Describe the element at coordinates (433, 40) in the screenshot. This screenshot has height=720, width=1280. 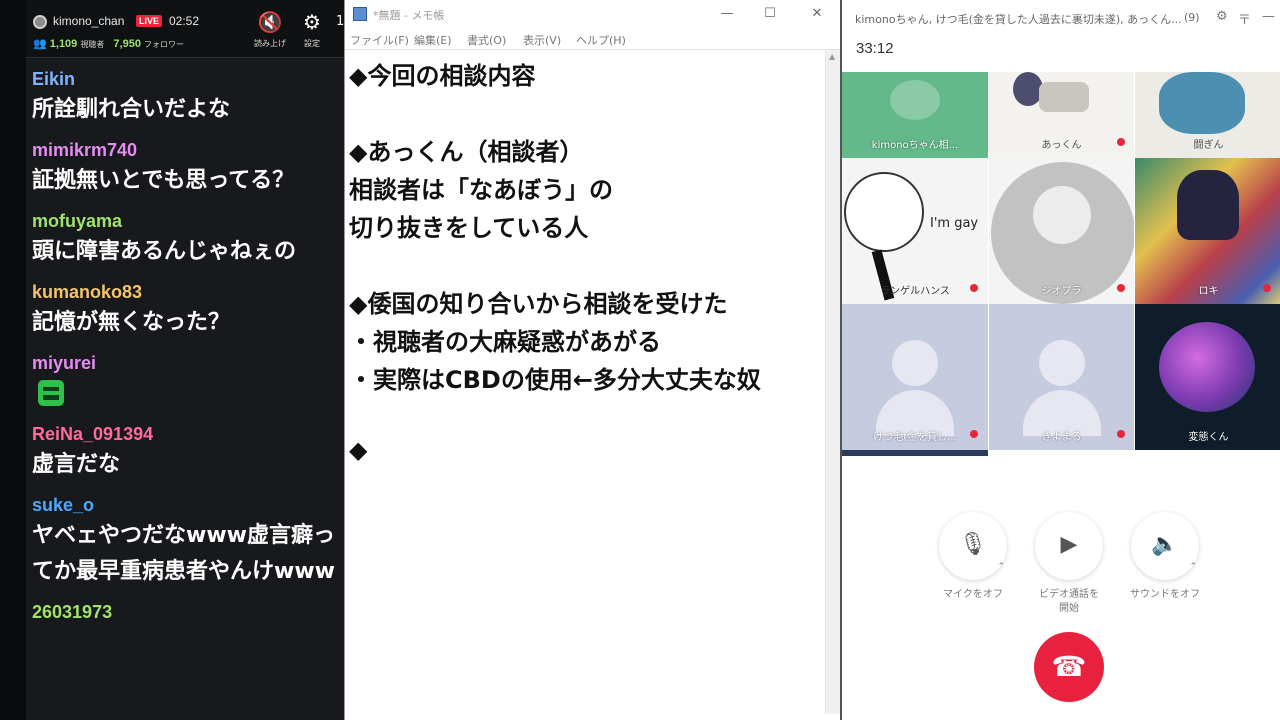
I see `menu-edit: 編集(E)` at that location.